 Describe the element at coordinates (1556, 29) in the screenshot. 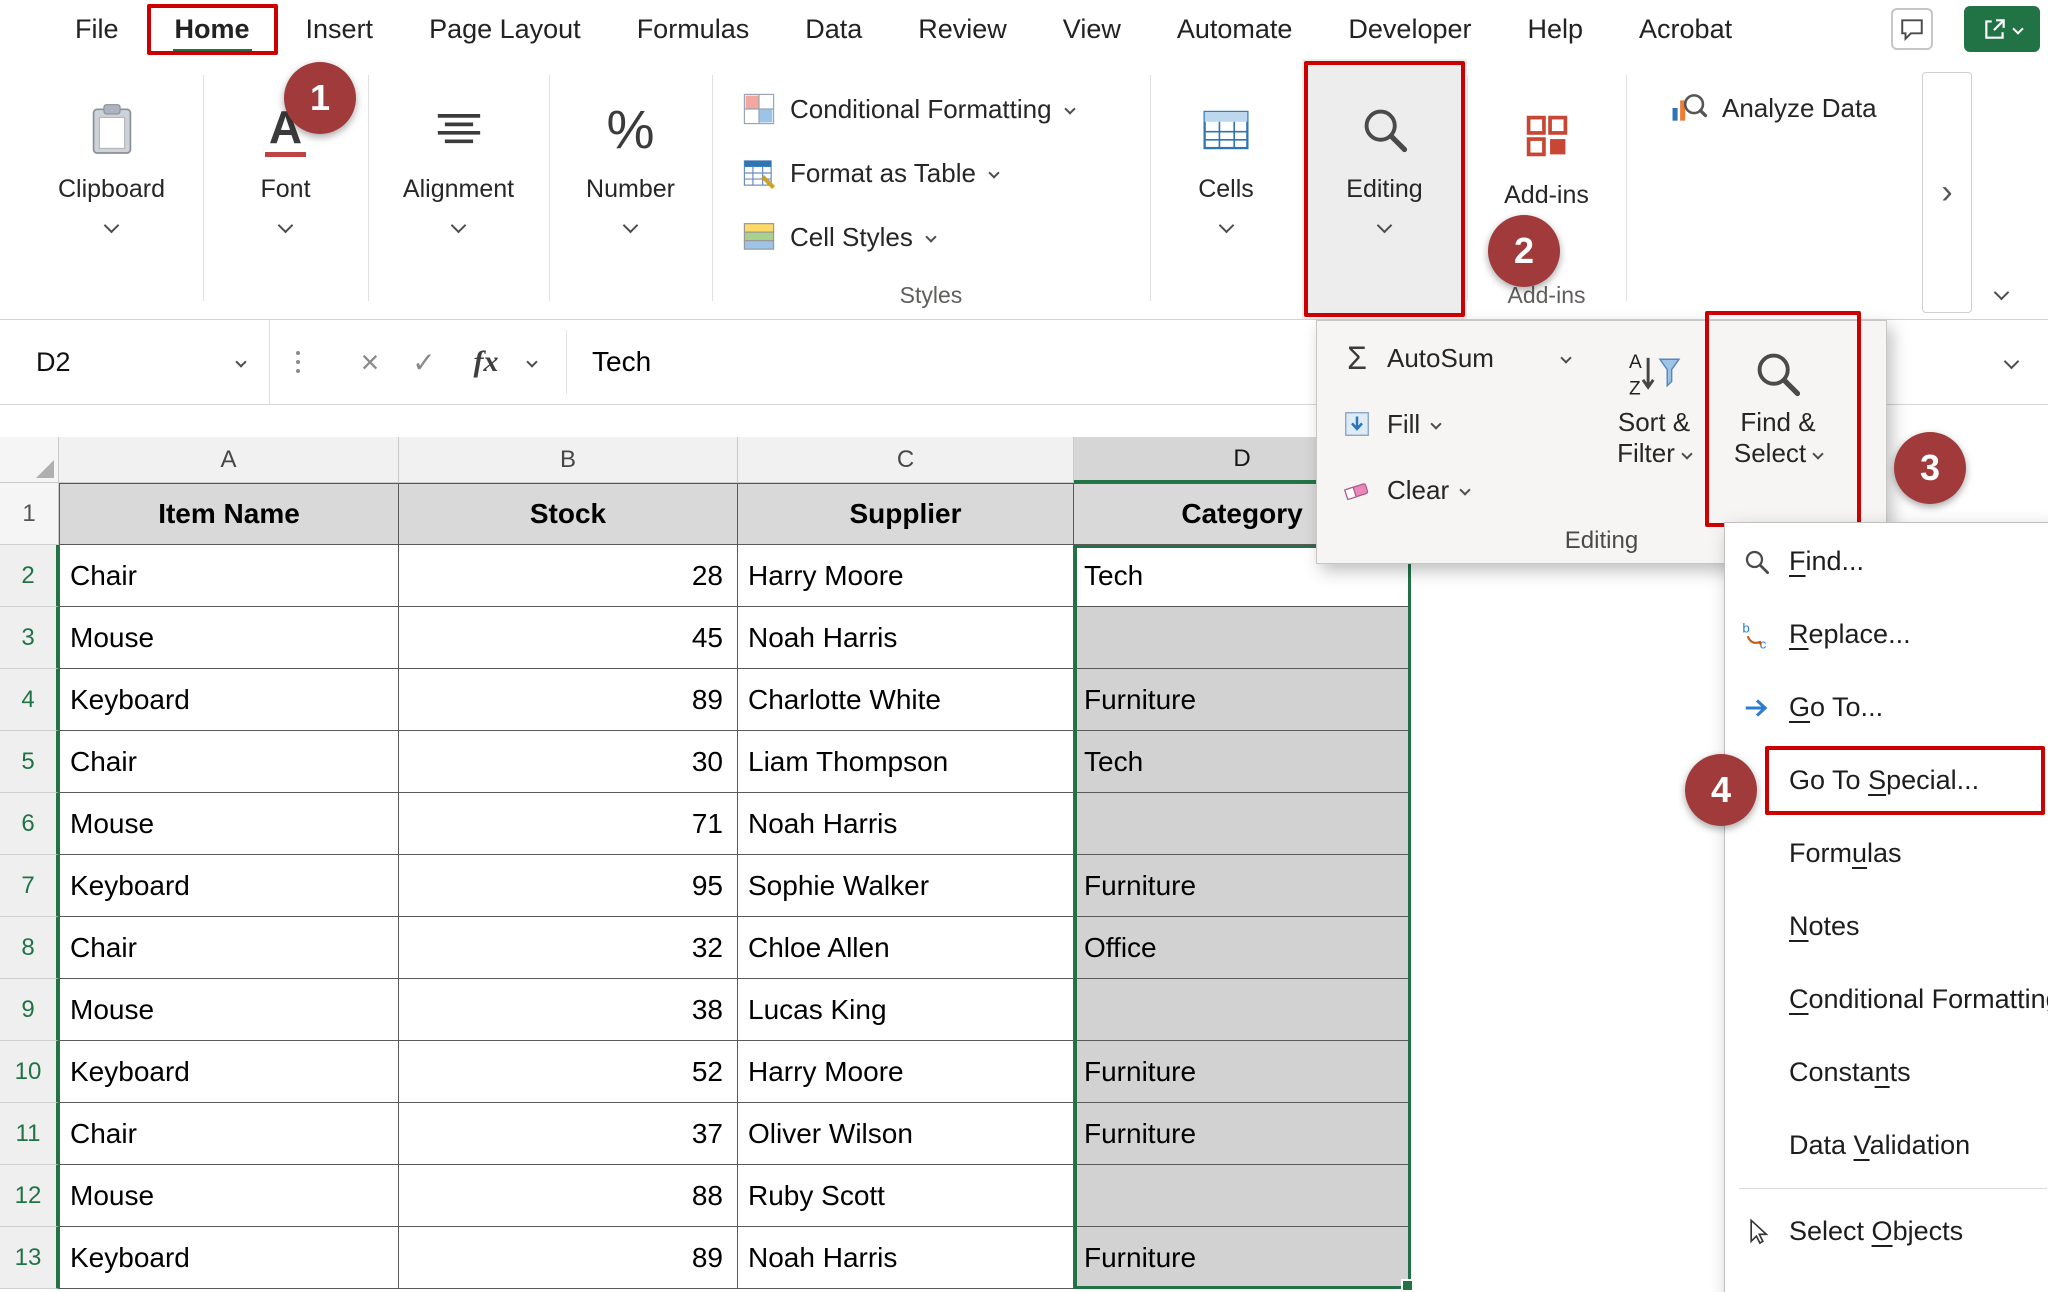

I see `menu-tab-help: Help` at that location.